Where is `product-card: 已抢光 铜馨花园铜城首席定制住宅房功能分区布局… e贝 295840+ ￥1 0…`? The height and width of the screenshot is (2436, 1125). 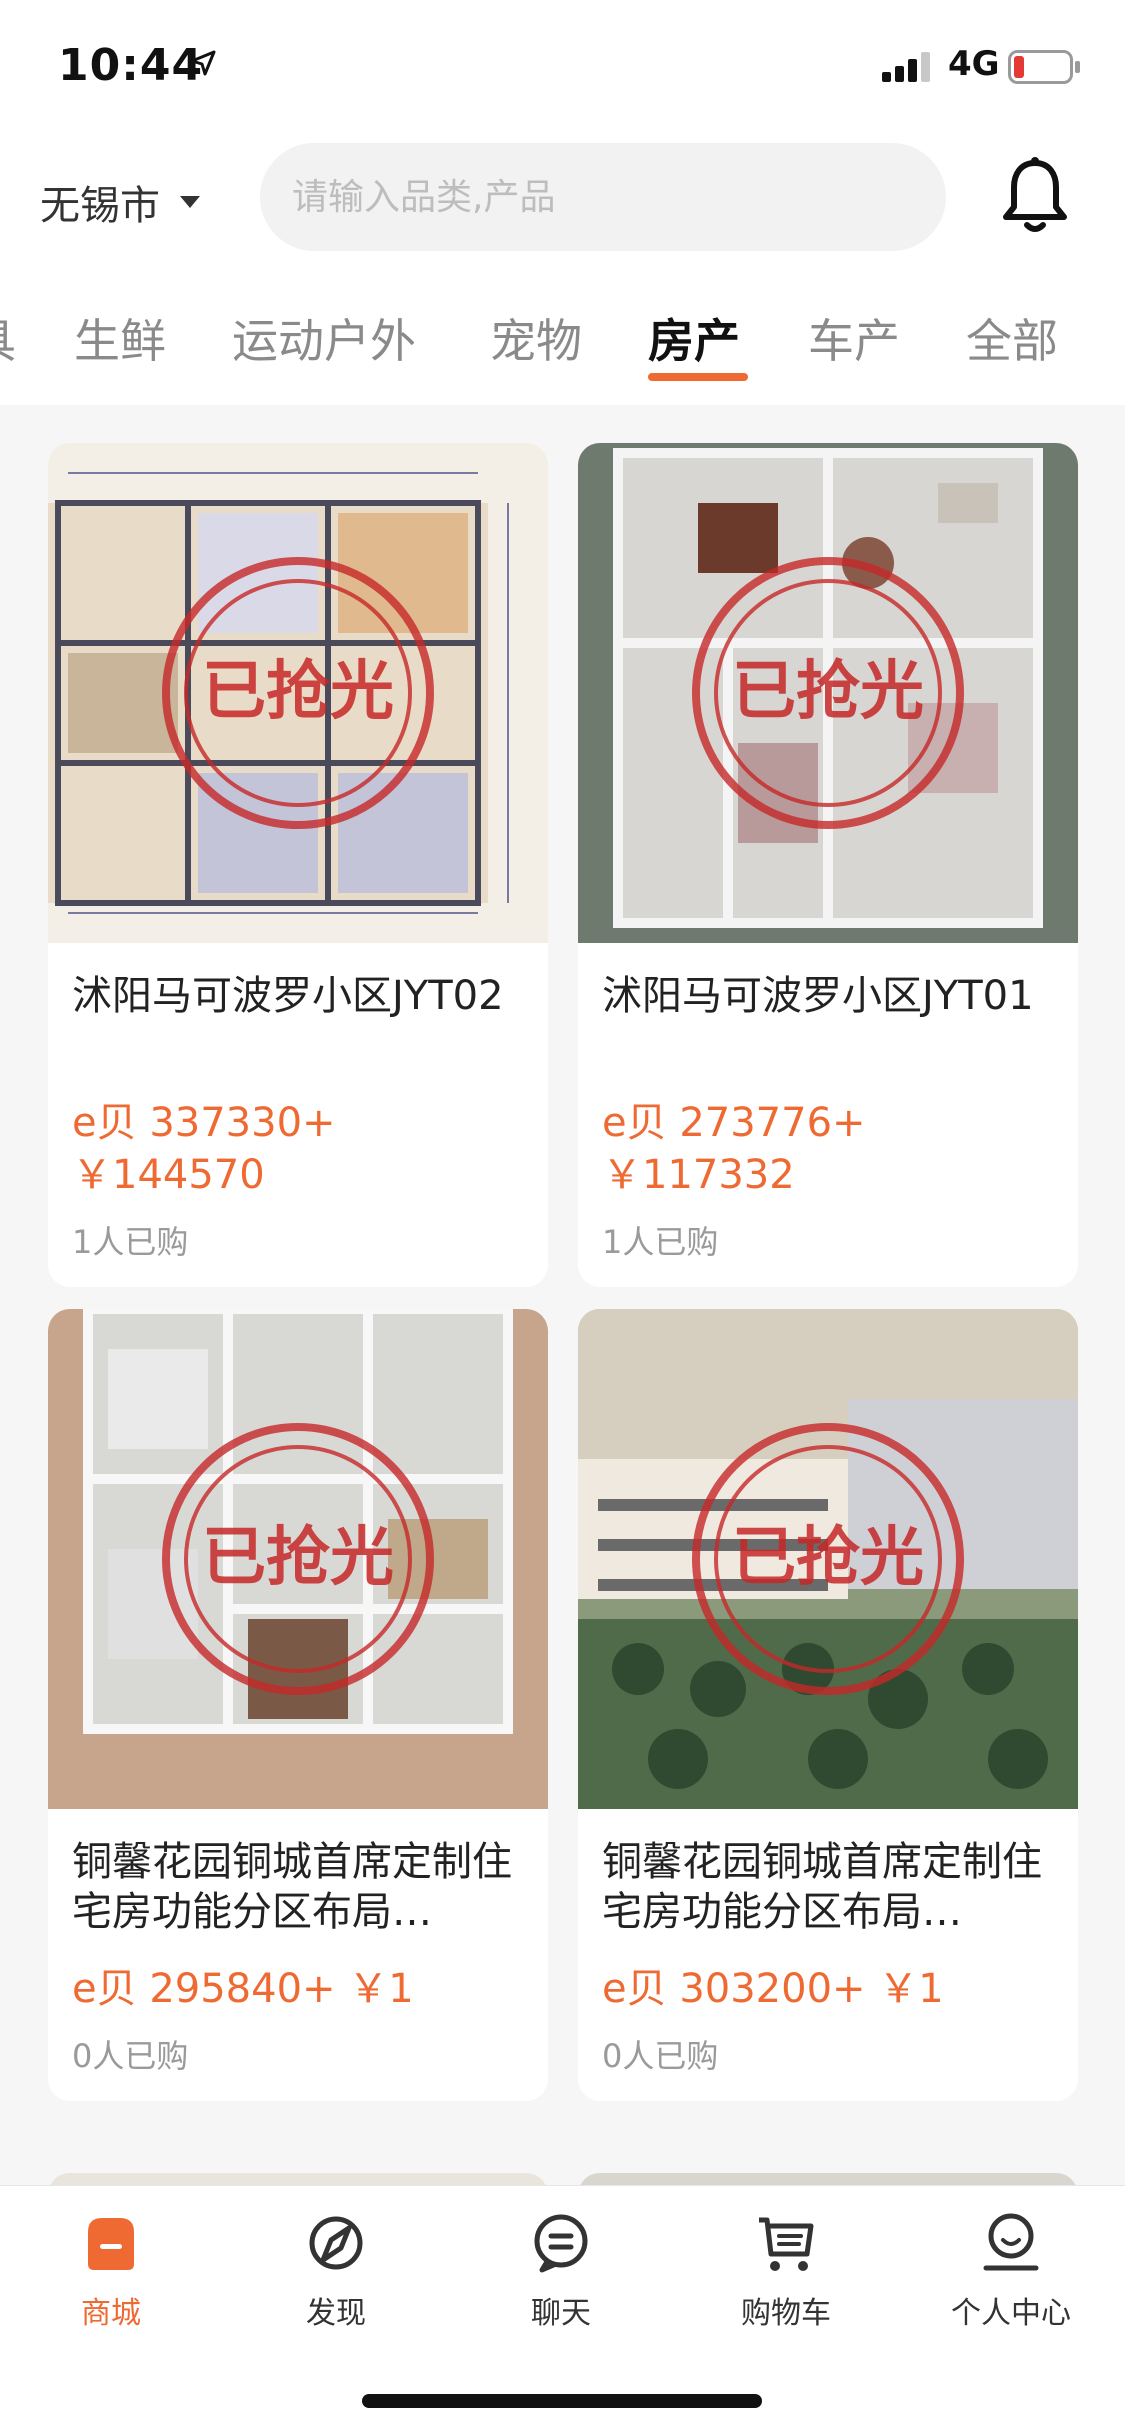 product-card: 已抢光 铜馨花园铜城首席定制住宅房功能分区布局… e贝 295840+ ￥1 0… is located at coordinates (298, 1705).